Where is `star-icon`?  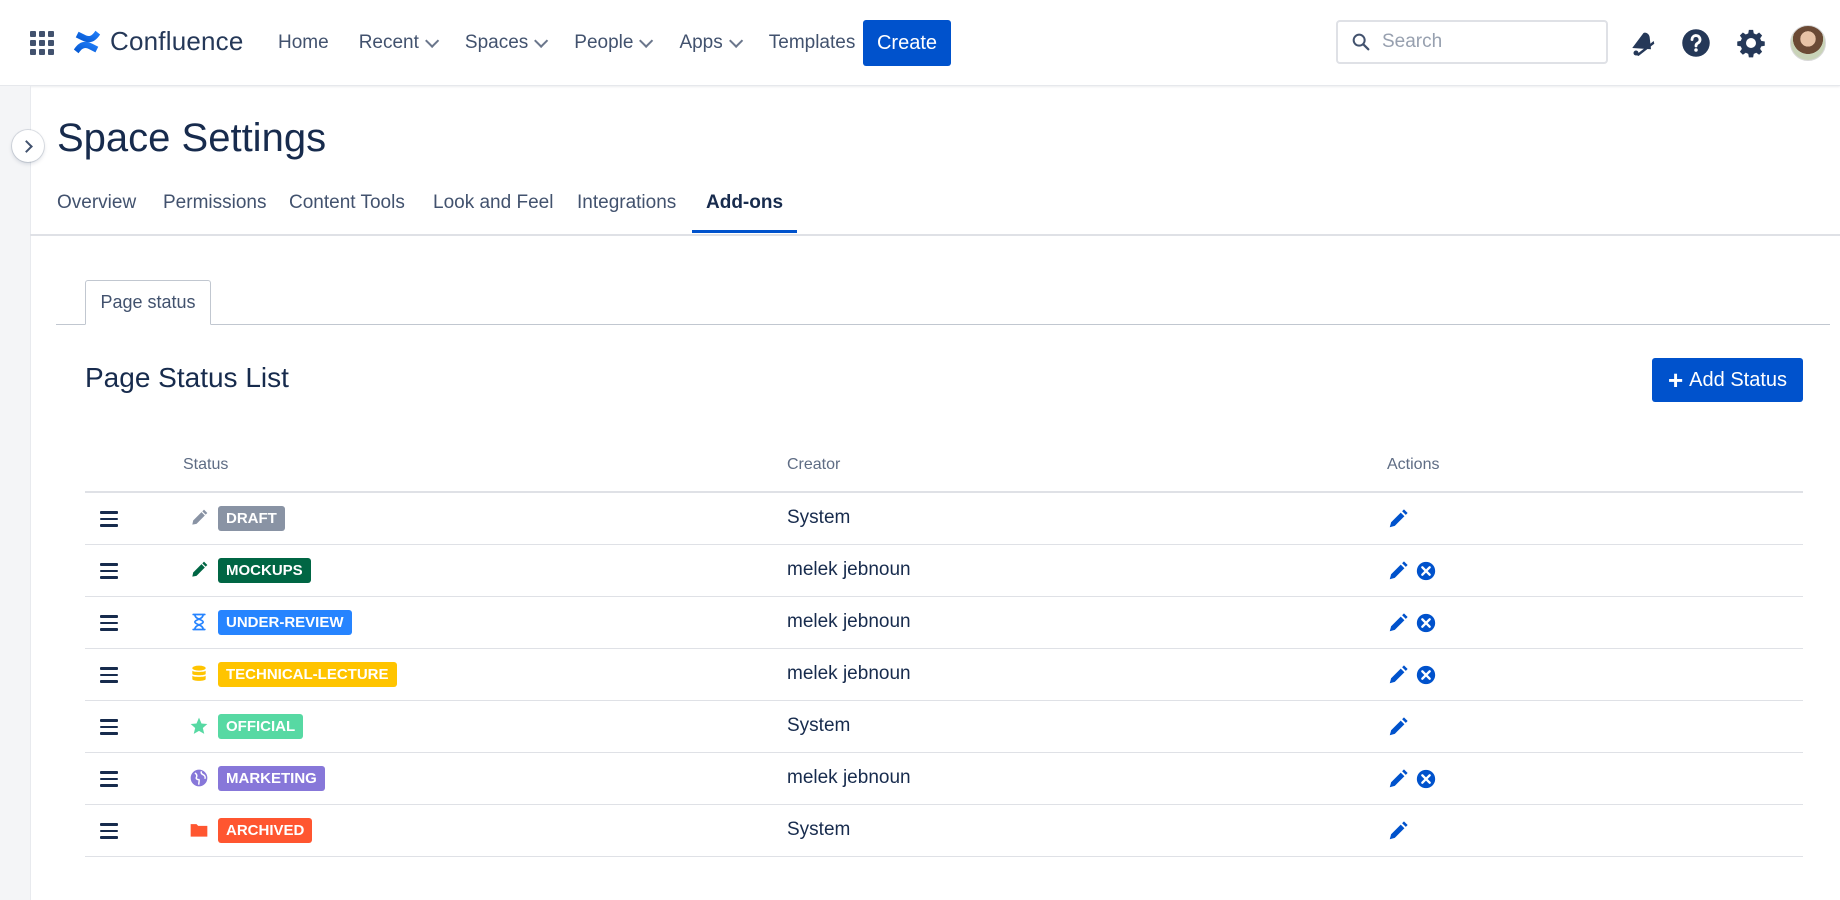 star-icon is located at coordinates (199, 725).